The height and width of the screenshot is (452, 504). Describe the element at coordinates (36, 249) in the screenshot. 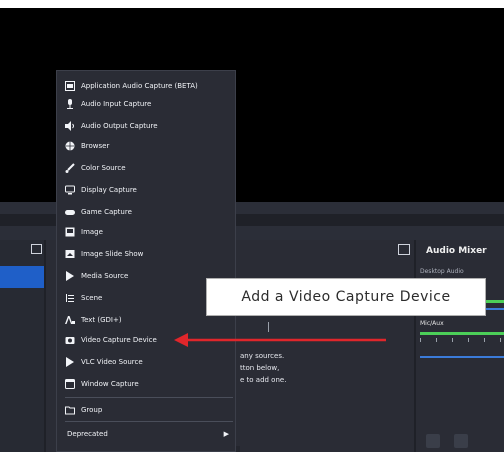

I see `scenes-undock-icon` at that location.